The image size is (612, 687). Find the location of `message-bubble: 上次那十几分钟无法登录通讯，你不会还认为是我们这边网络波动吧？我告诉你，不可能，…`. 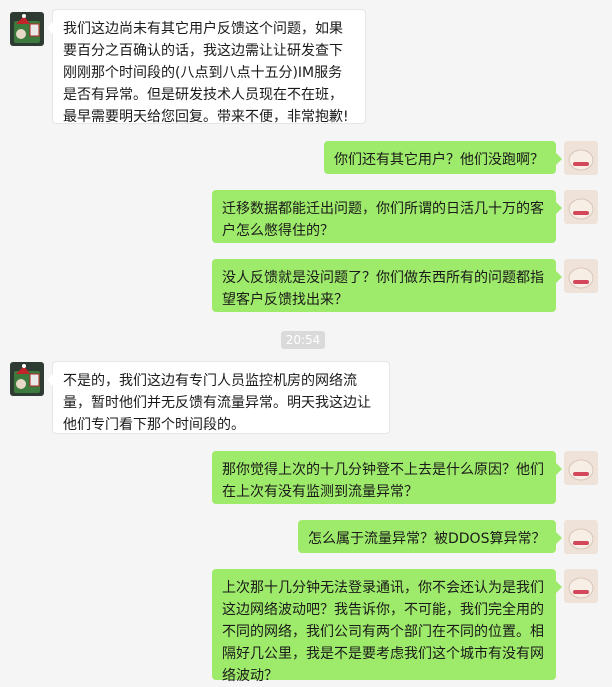

message-bubble: 上次那十几分钟无法登录通讯，你不会还认为是我们这边网络波动吧？我告诉你，不可能，… is located at coordinates (387, 626).